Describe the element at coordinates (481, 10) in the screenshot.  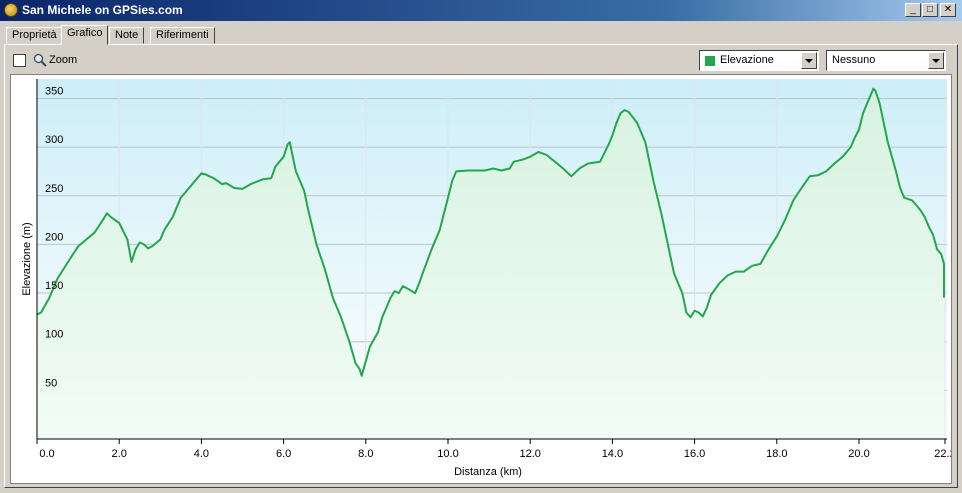
I see `title-bar: San Michele on GPSies.com _ □ ✕` at that location.